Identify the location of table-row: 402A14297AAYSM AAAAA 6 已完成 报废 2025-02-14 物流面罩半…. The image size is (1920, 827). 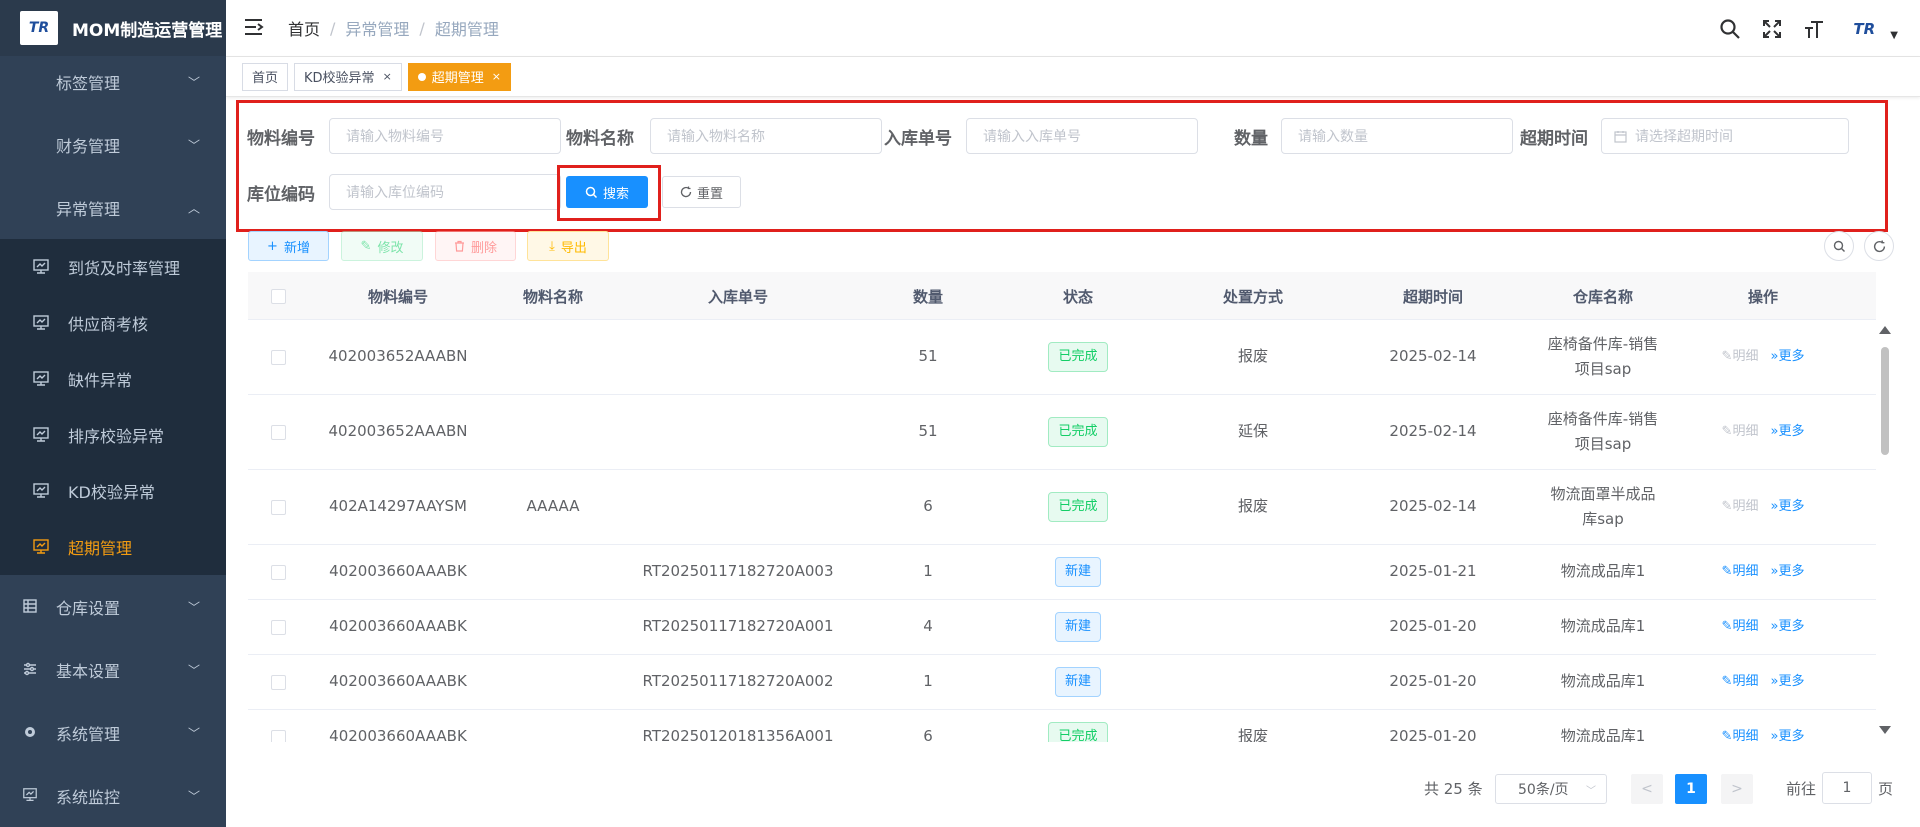
(1062, 507).